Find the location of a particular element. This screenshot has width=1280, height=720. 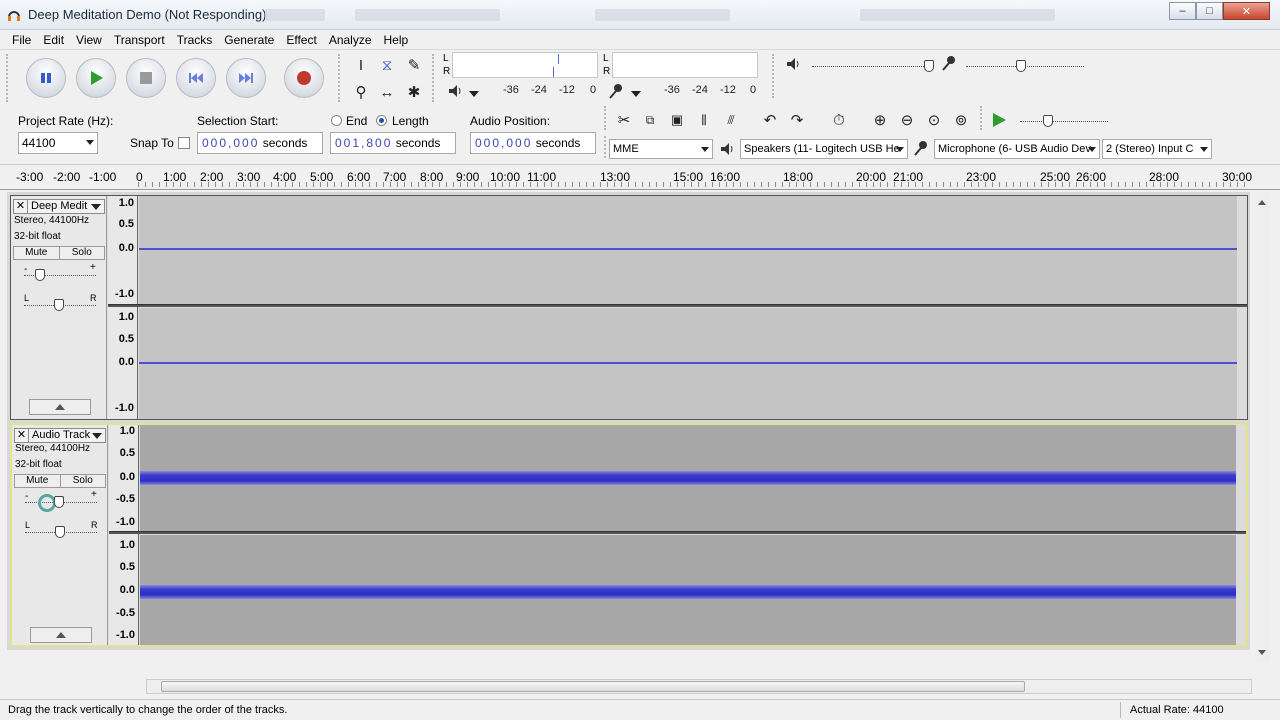

selection-length-field: 001,800 seconds is located at coordinates (393, 143).